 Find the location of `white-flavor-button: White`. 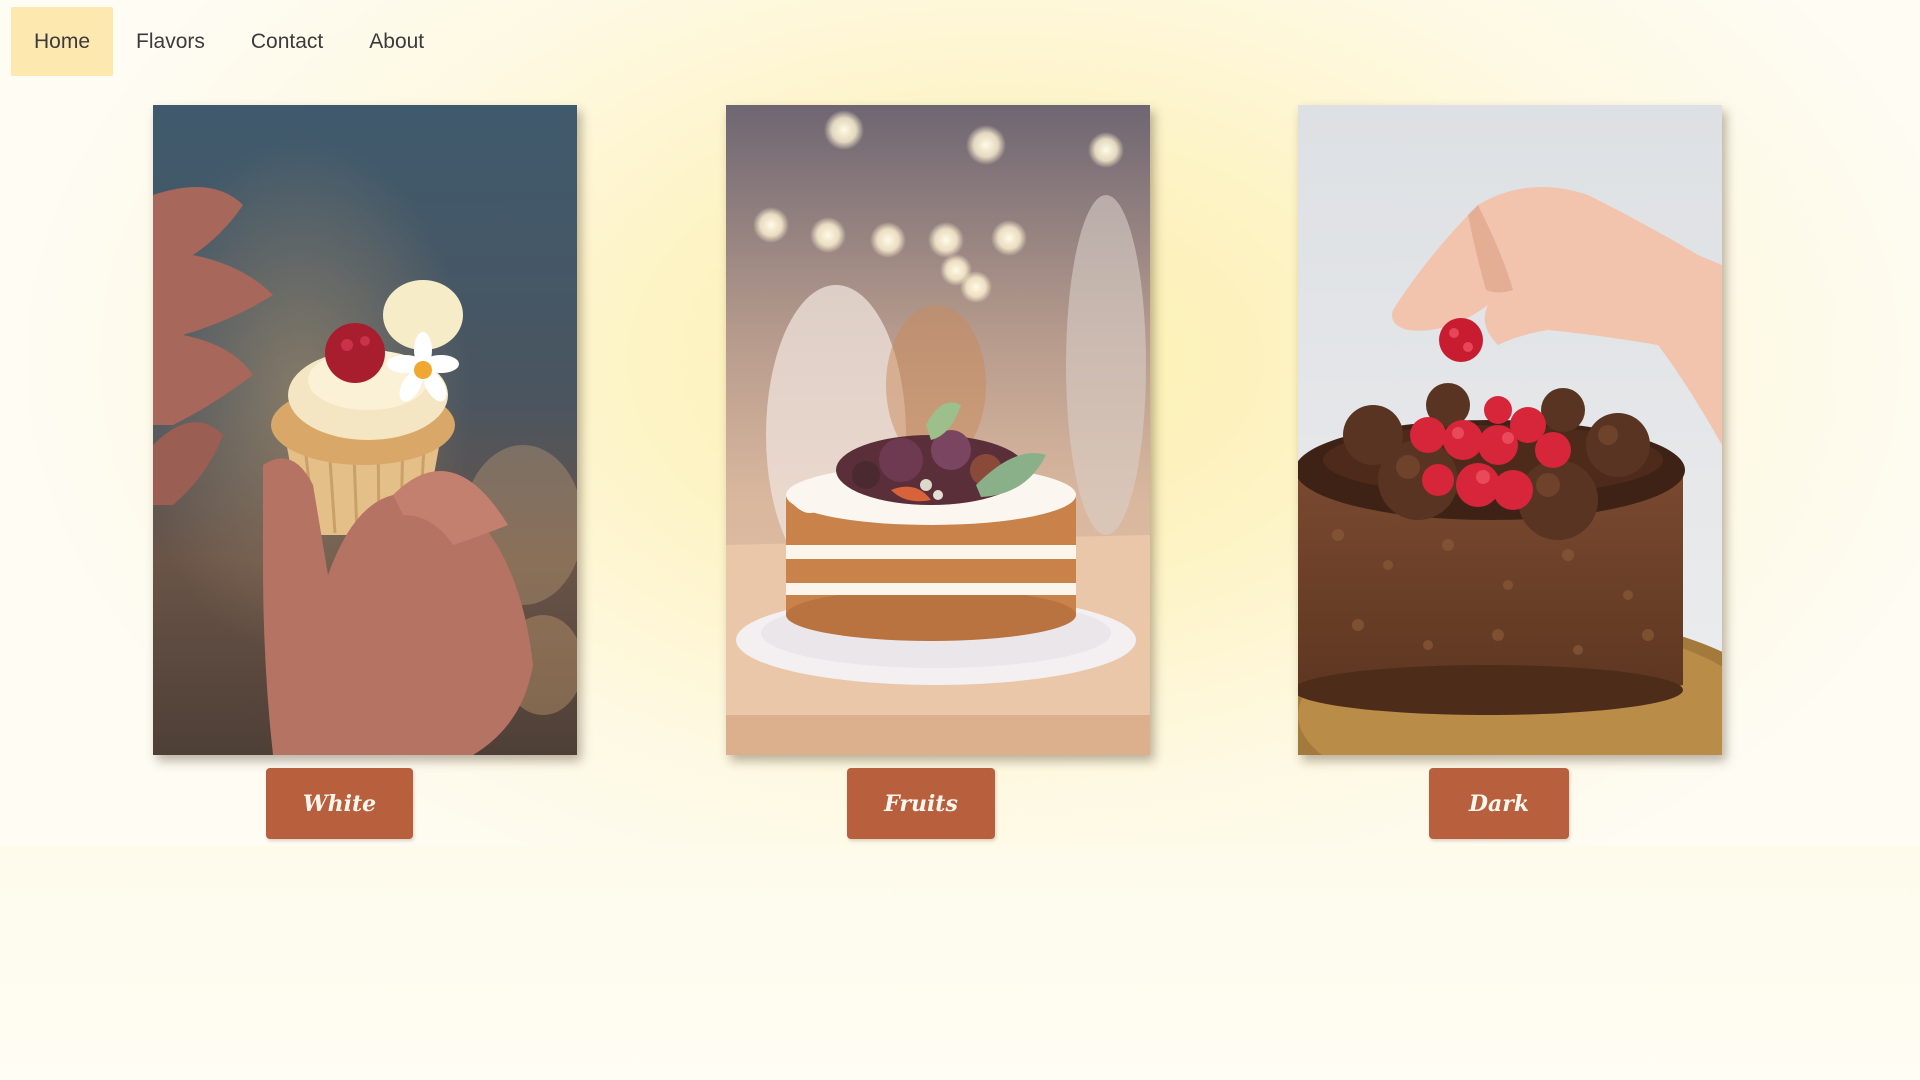

white-flavor-button: White is located at coordinates (339, 803).